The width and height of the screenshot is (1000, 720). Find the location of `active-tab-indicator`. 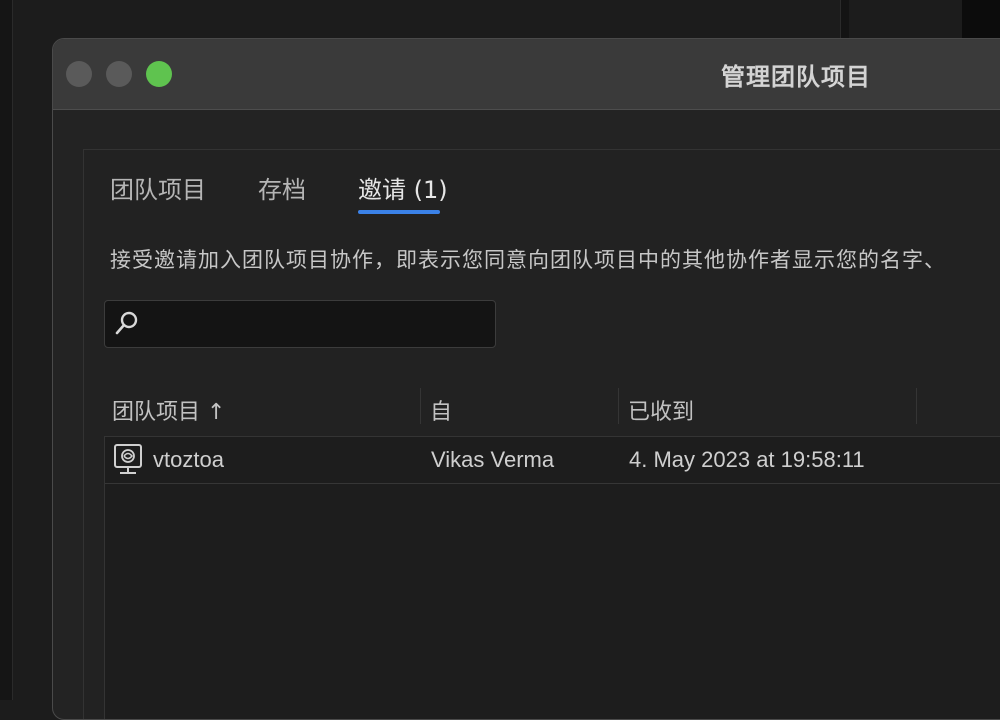

active-tab-indicator is located at coordinates (399, 212).